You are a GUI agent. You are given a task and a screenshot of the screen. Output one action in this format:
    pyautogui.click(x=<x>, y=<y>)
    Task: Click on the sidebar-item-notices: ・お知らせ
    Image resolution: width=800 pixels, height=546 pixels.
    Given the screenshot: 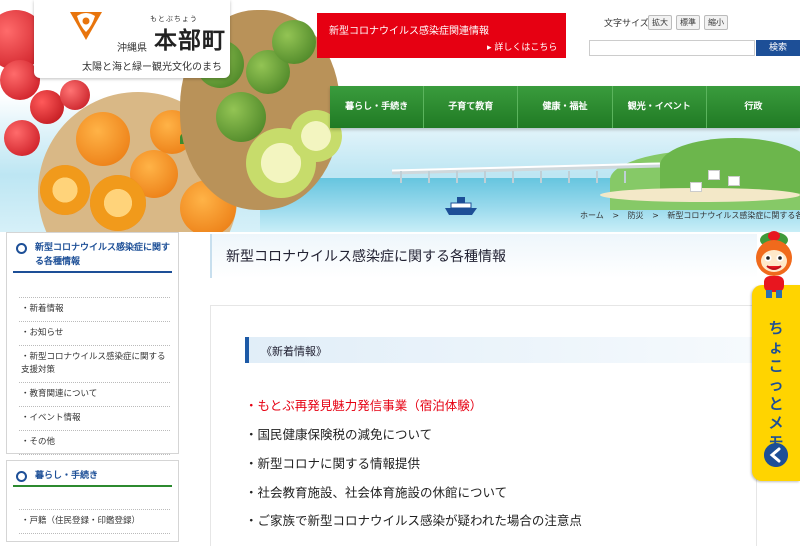 What is the action you would take?
    pyautogui.click(x=94, y=334)
    